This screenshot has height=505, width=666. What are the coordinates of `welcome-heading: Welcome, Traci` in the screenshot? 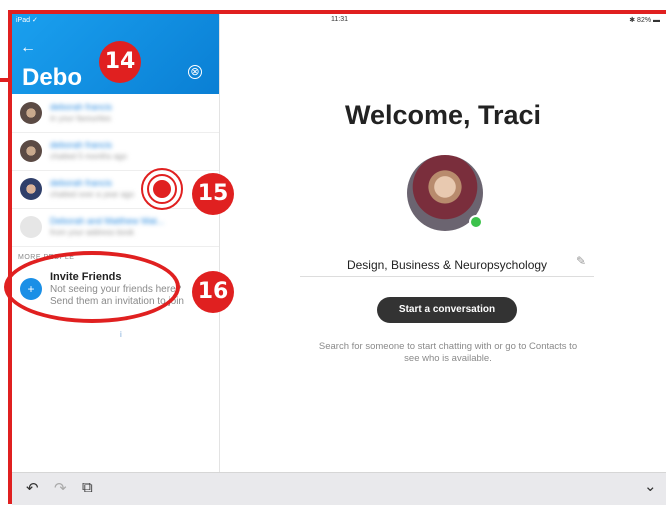 It's located at (443, 115).